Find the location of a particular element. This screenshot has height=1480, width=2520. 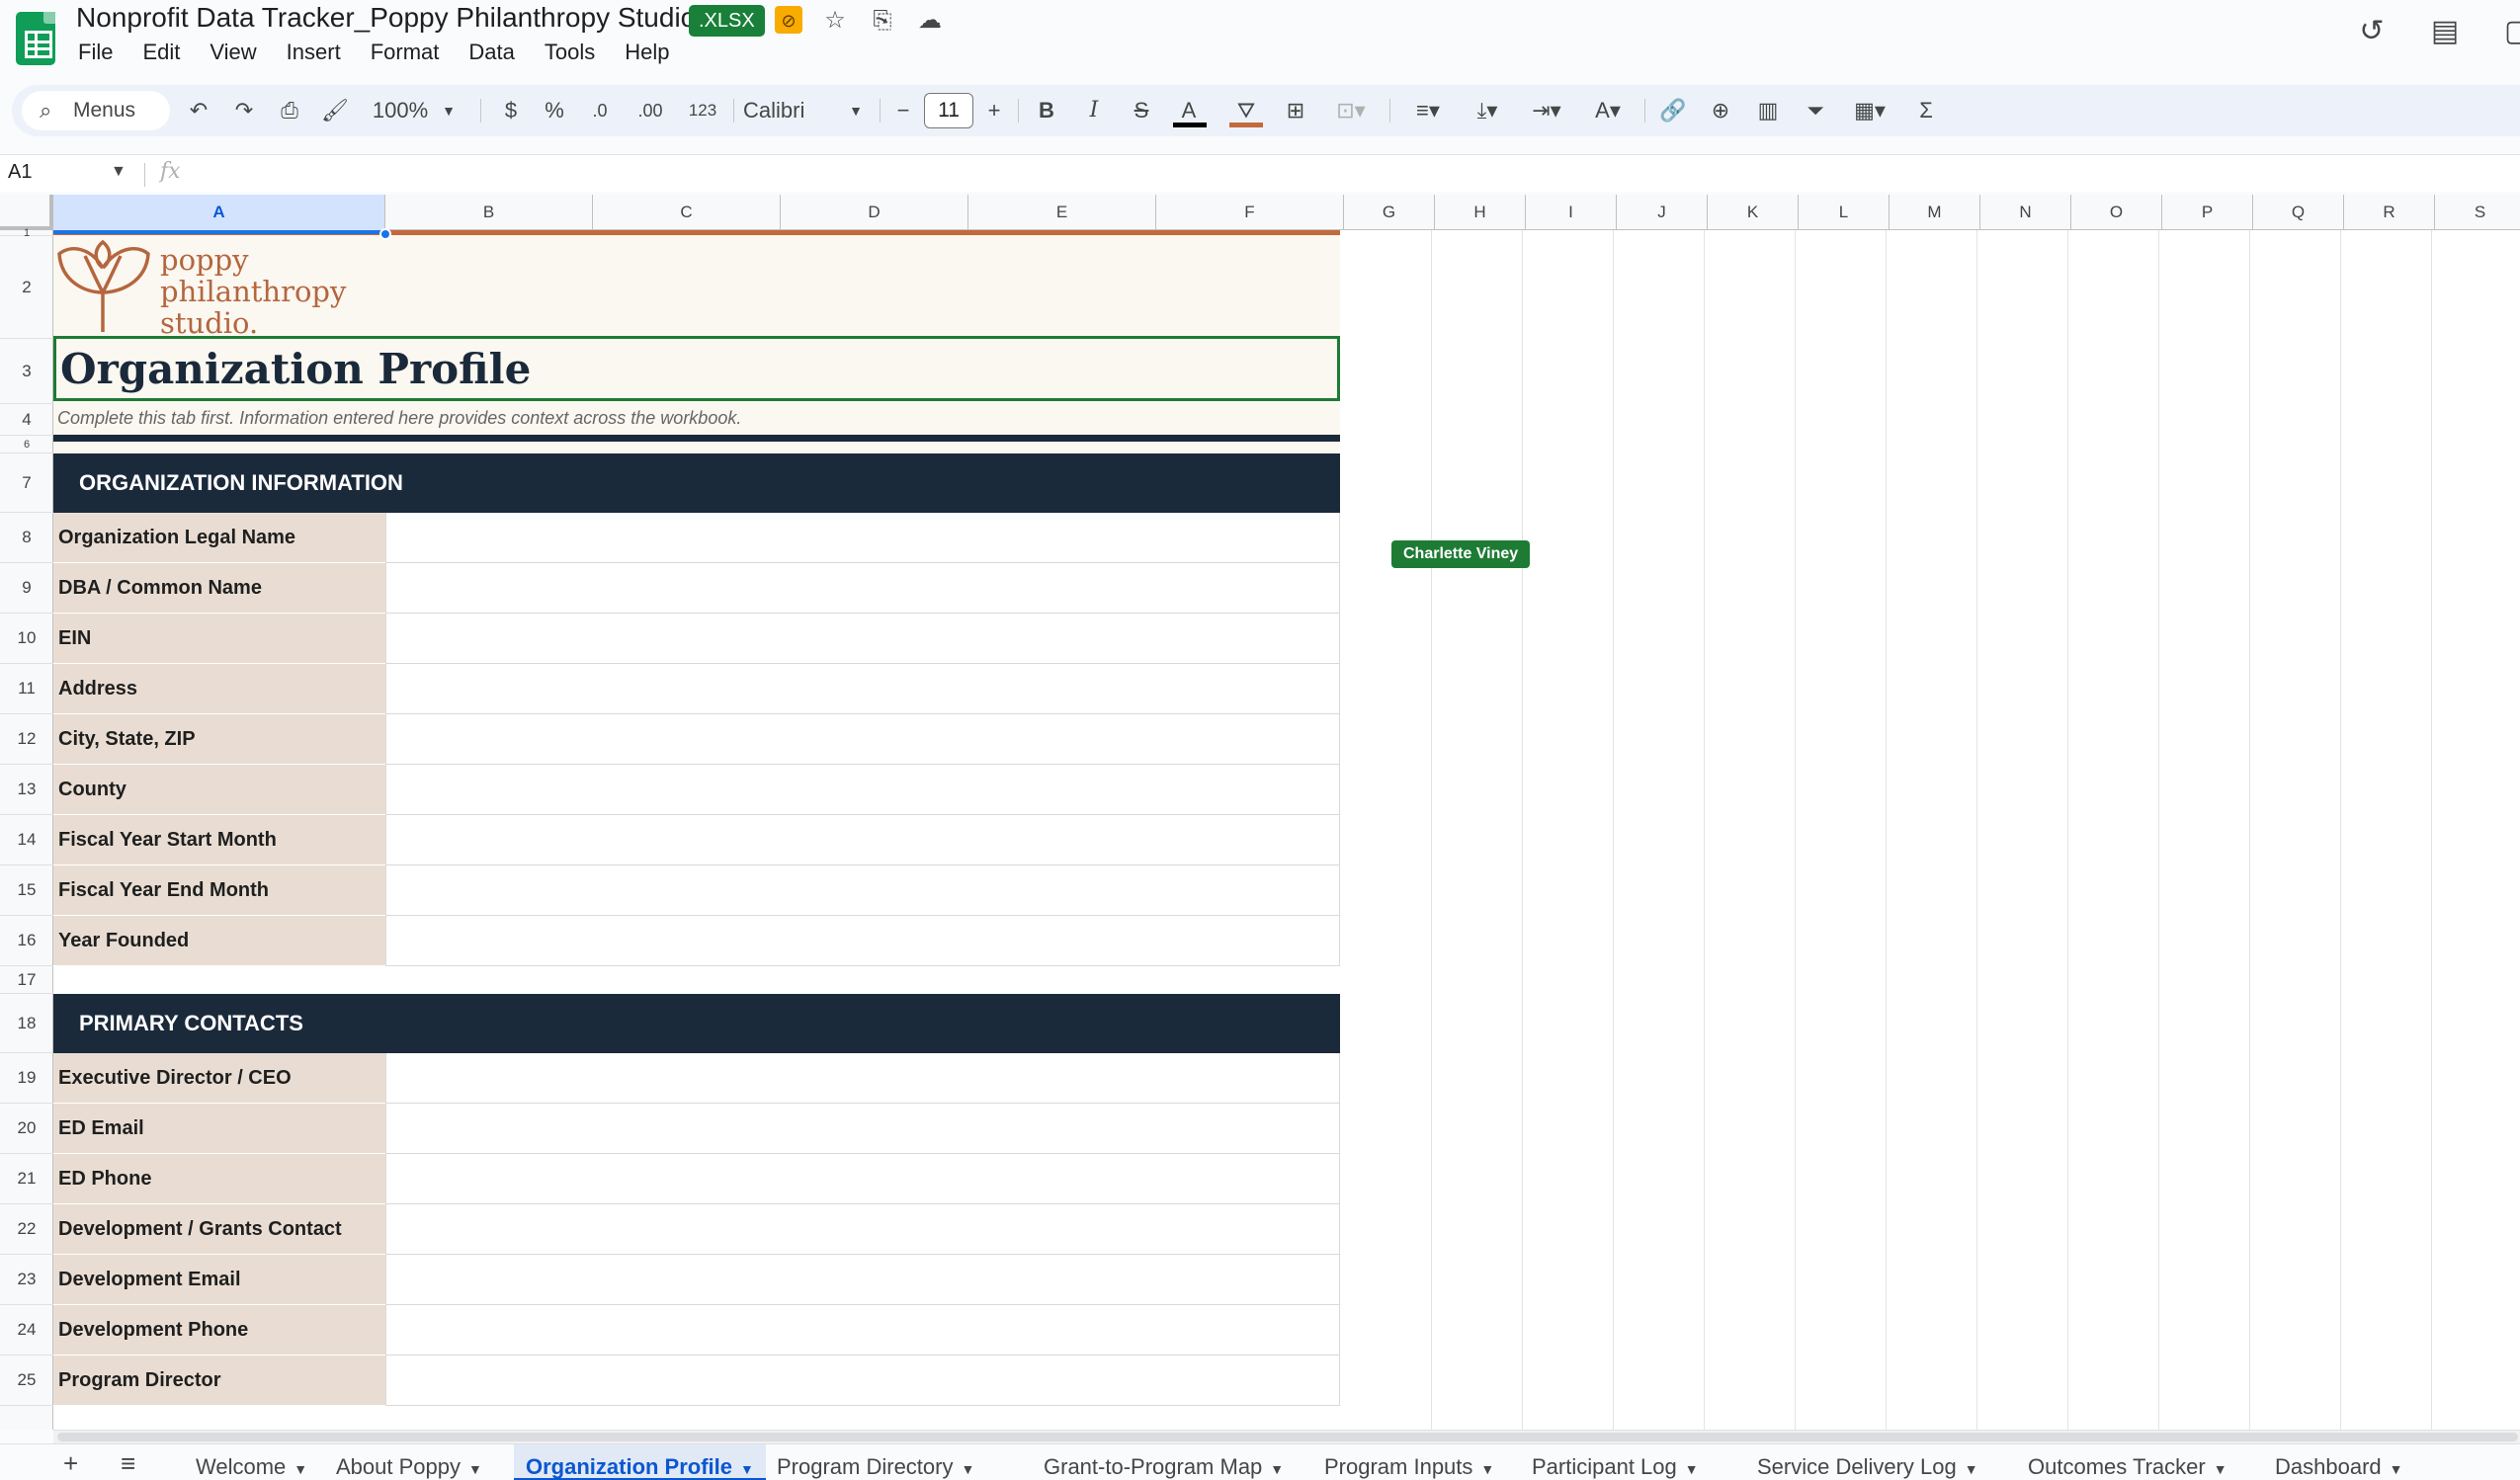

paint-format-icon: 🖌 is located at coordinates (335, 110).